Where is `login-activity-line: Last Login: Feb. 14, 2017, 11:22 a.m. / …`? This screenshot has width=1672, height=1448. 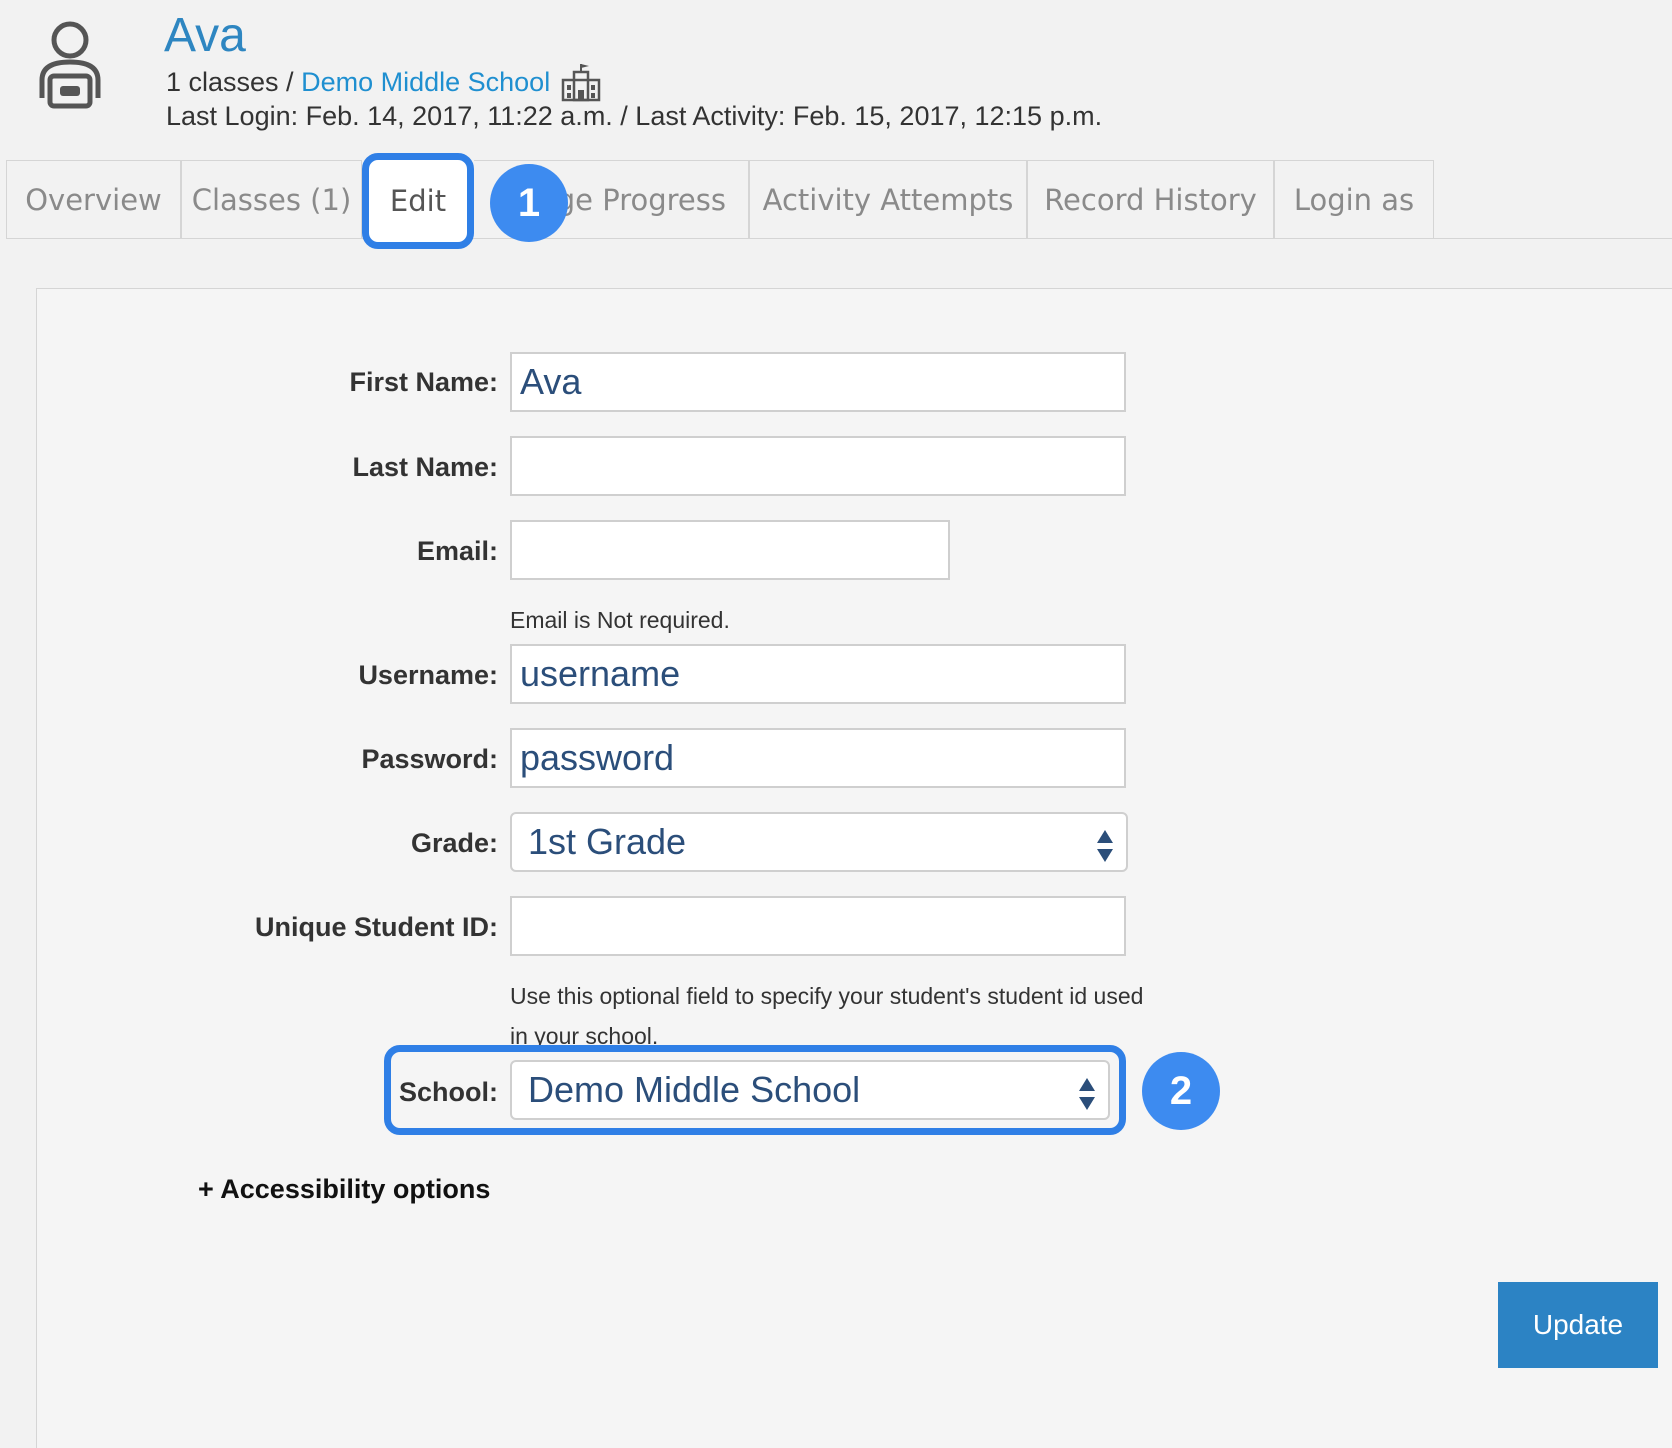
login-activity-line: Last Login: Feb. 14, 2017, 11:22 a.m. / … is located at coordinates (634, 116).